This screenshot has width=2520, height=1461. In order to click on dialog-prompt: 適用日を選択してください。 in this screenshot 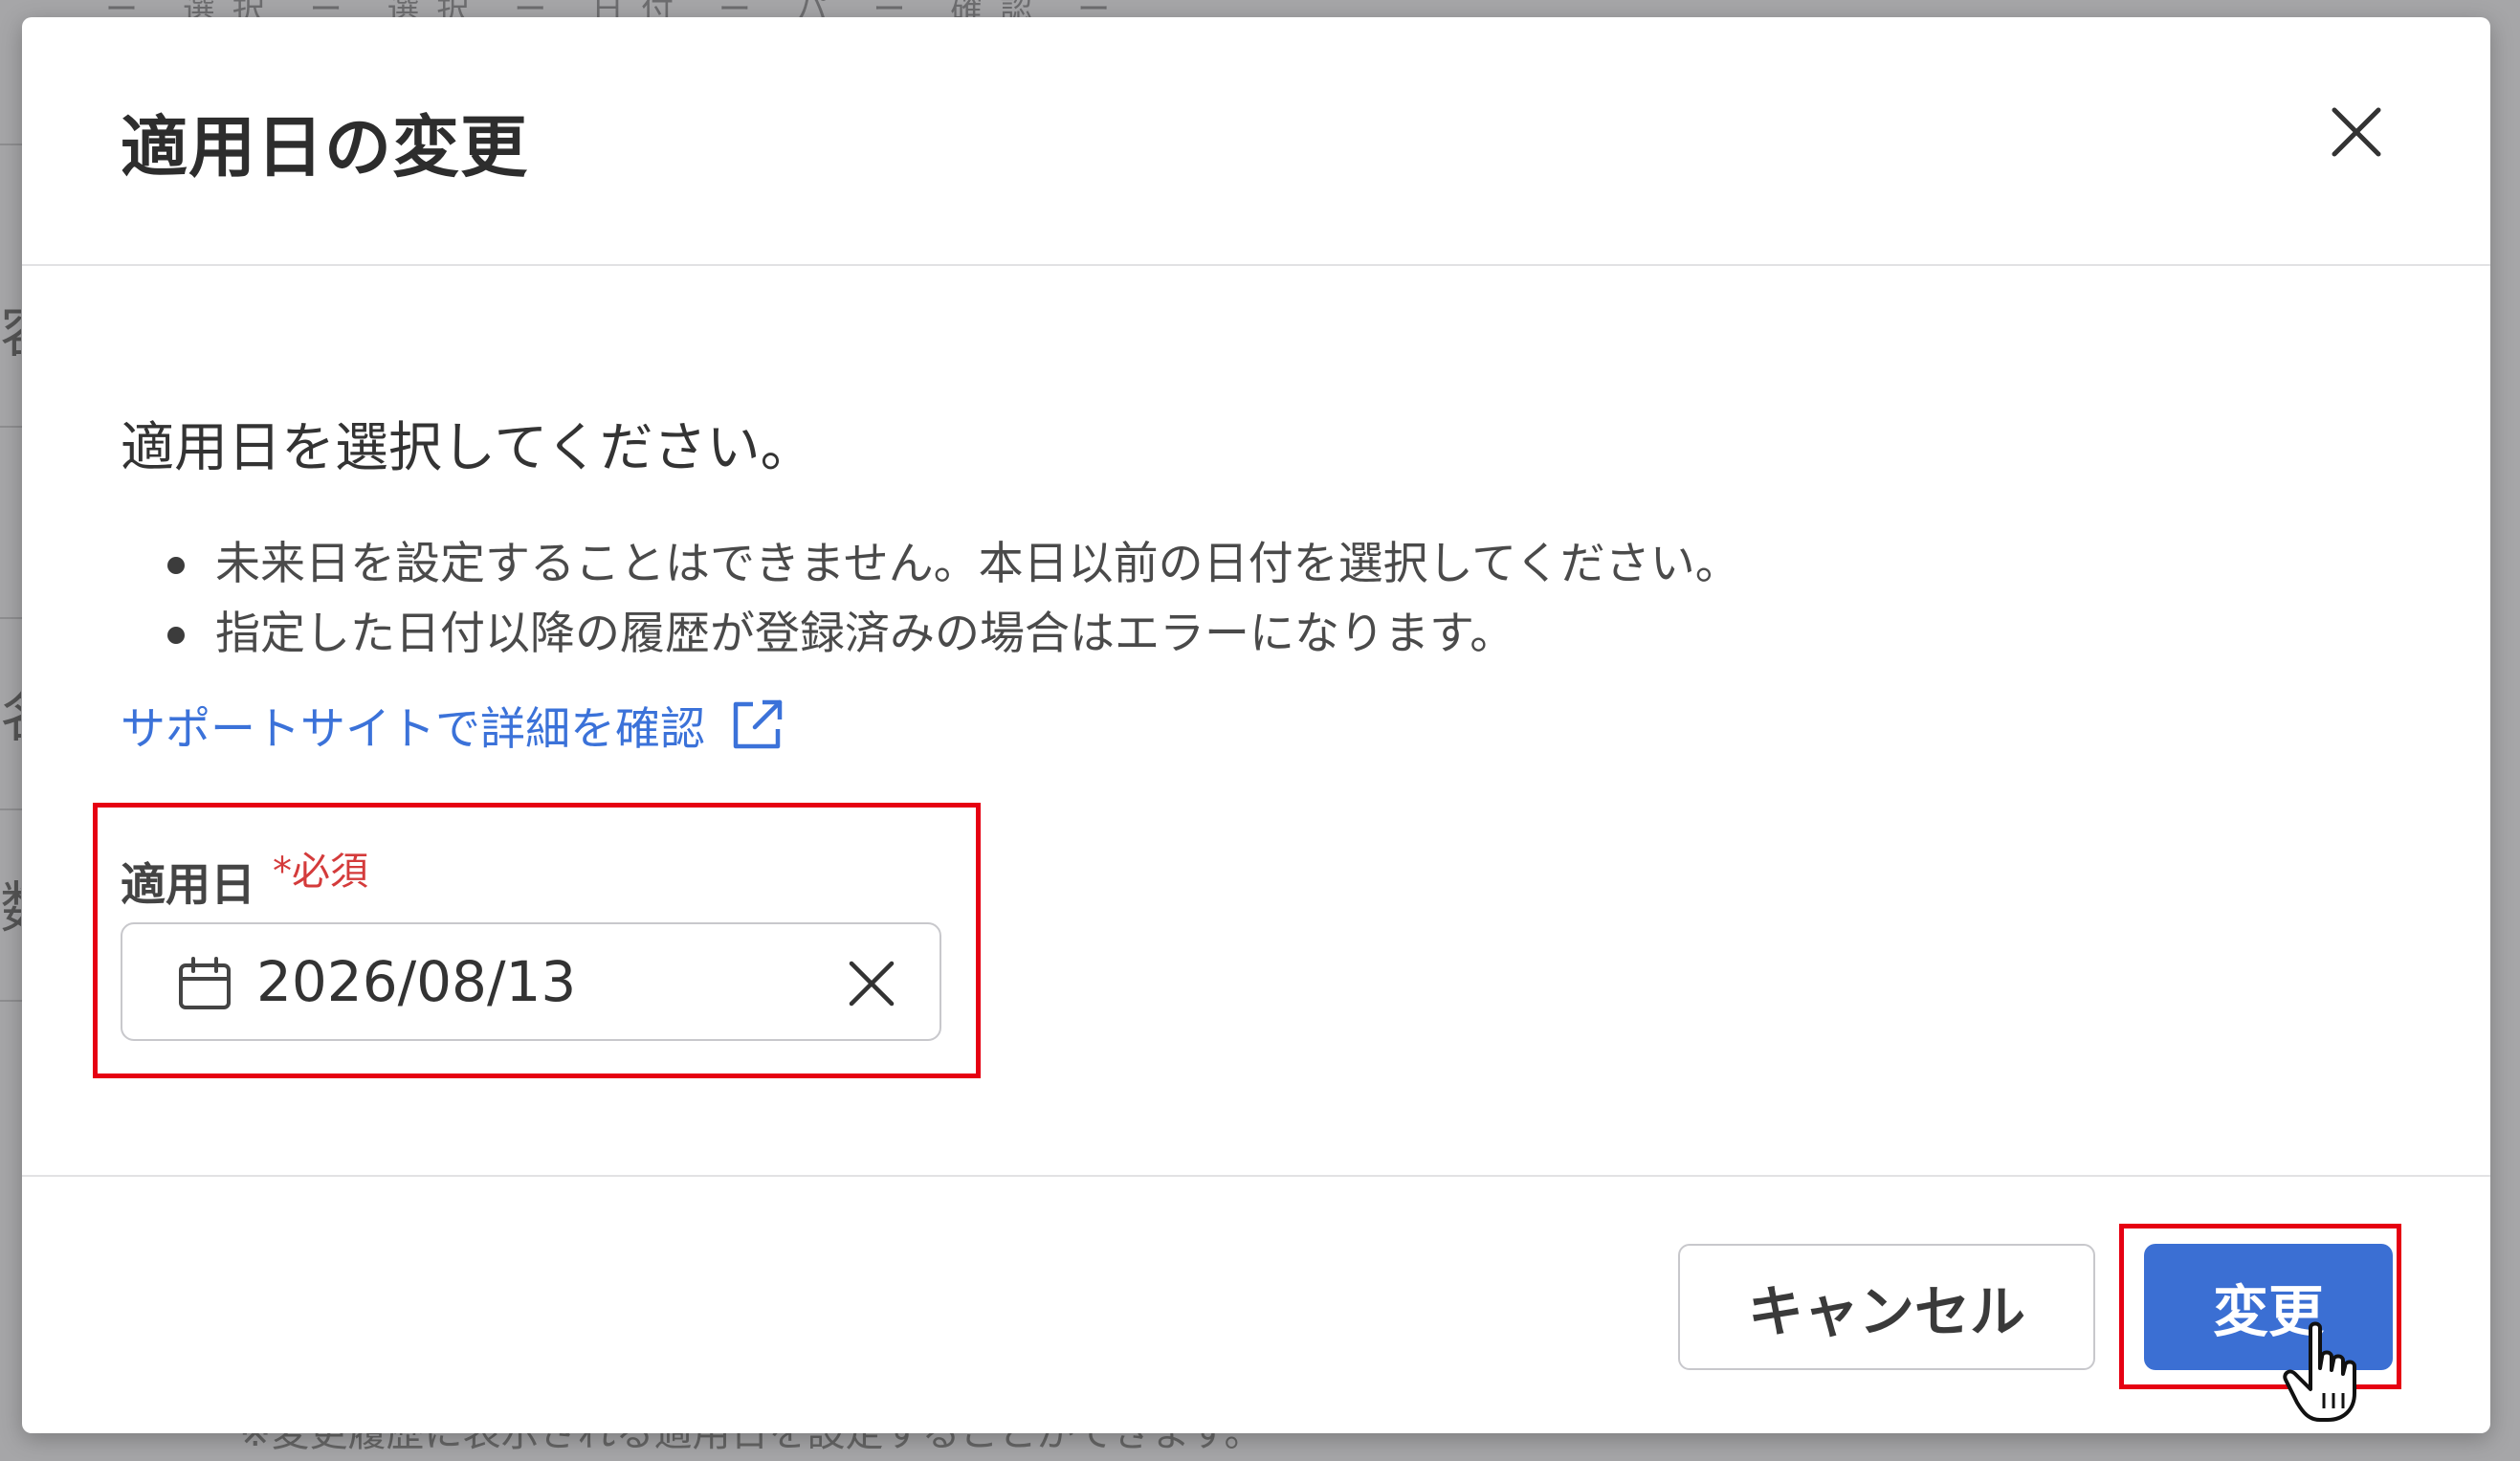, I will do `click(468, 448)`.